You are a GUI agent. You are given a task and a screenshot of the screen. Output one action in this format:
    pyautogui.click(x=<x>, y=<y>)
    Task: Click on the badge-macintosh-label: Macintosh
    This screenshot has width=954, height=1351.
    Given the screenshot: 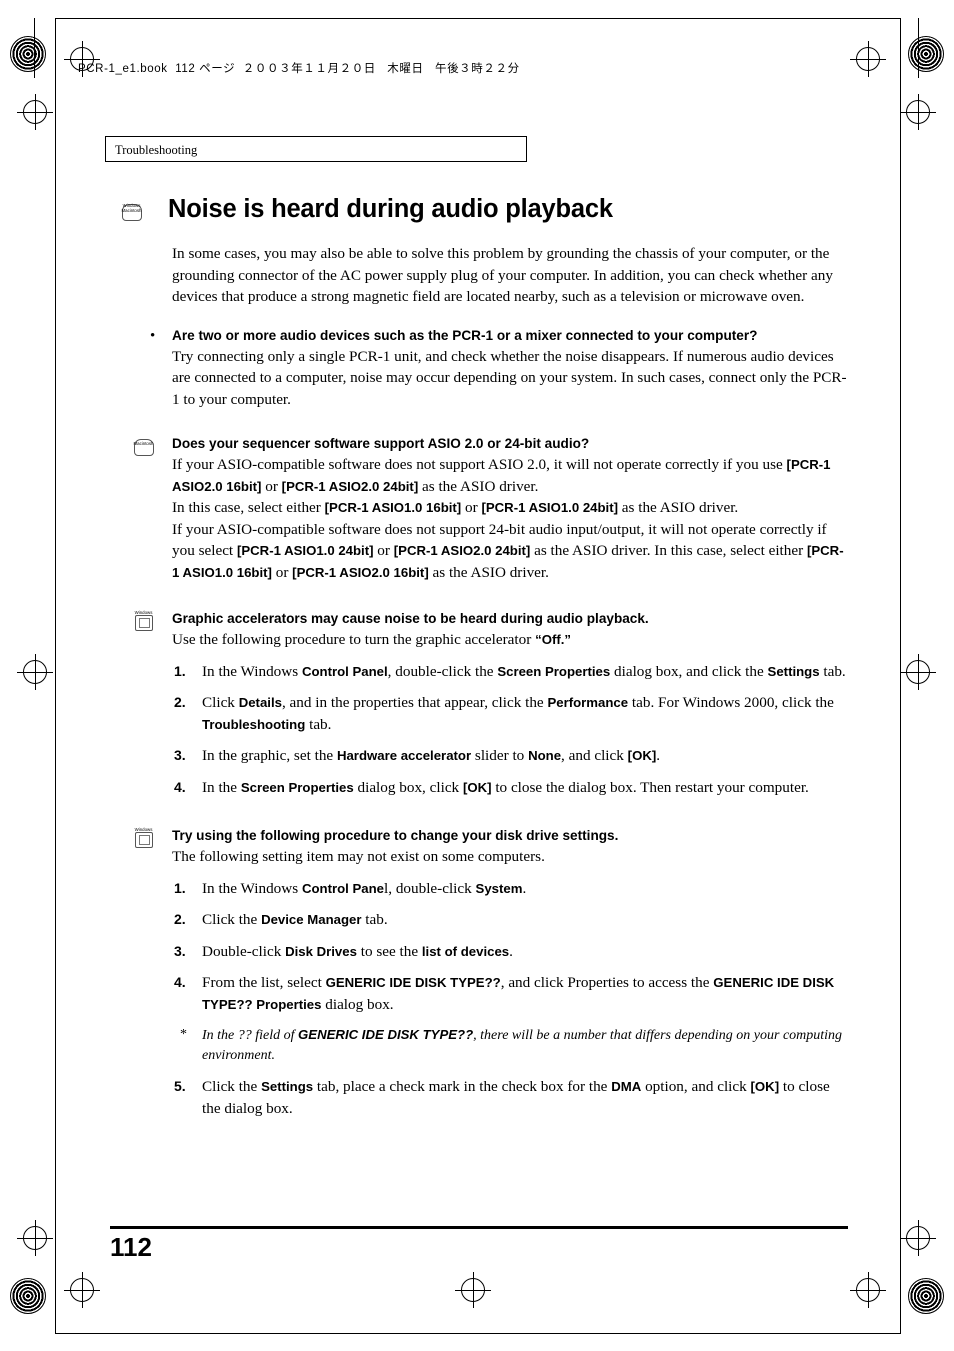 What is the action you would take?
    pyautogui.click(x=143, y=443)
    